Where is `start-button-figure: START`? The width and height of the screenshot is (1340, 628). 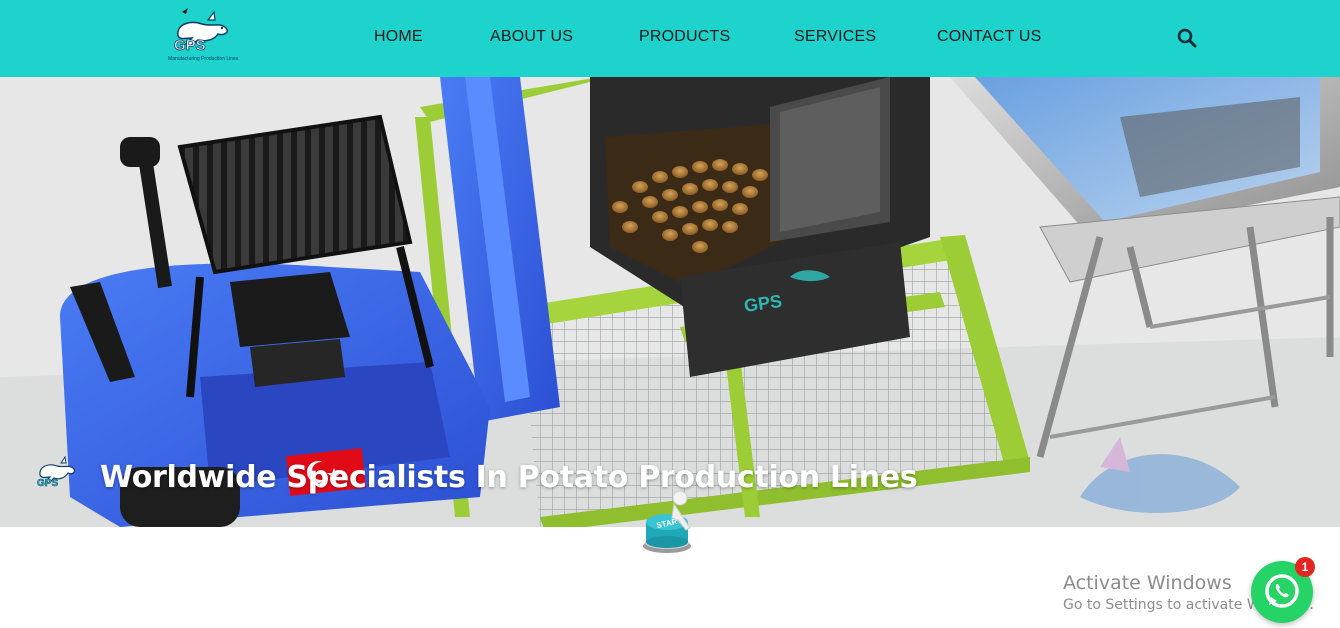 start-button-figure: START is located at coordinates (667, 521).